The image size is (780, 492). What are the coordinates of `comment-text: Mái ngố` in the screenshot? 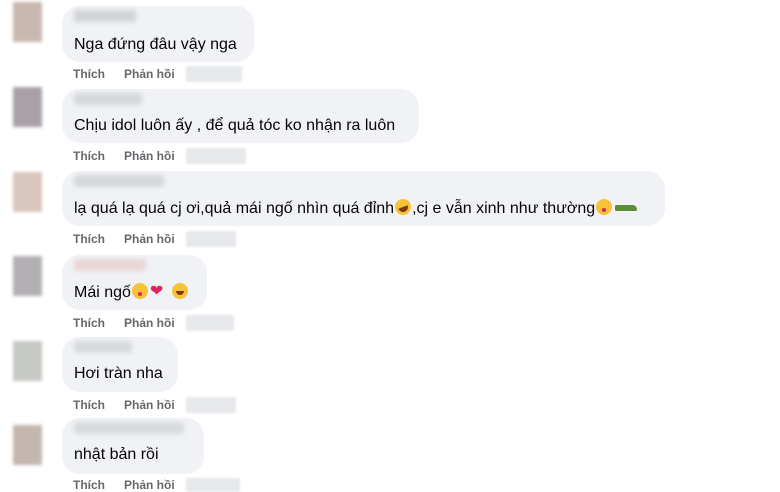 It's located at (131, 291).